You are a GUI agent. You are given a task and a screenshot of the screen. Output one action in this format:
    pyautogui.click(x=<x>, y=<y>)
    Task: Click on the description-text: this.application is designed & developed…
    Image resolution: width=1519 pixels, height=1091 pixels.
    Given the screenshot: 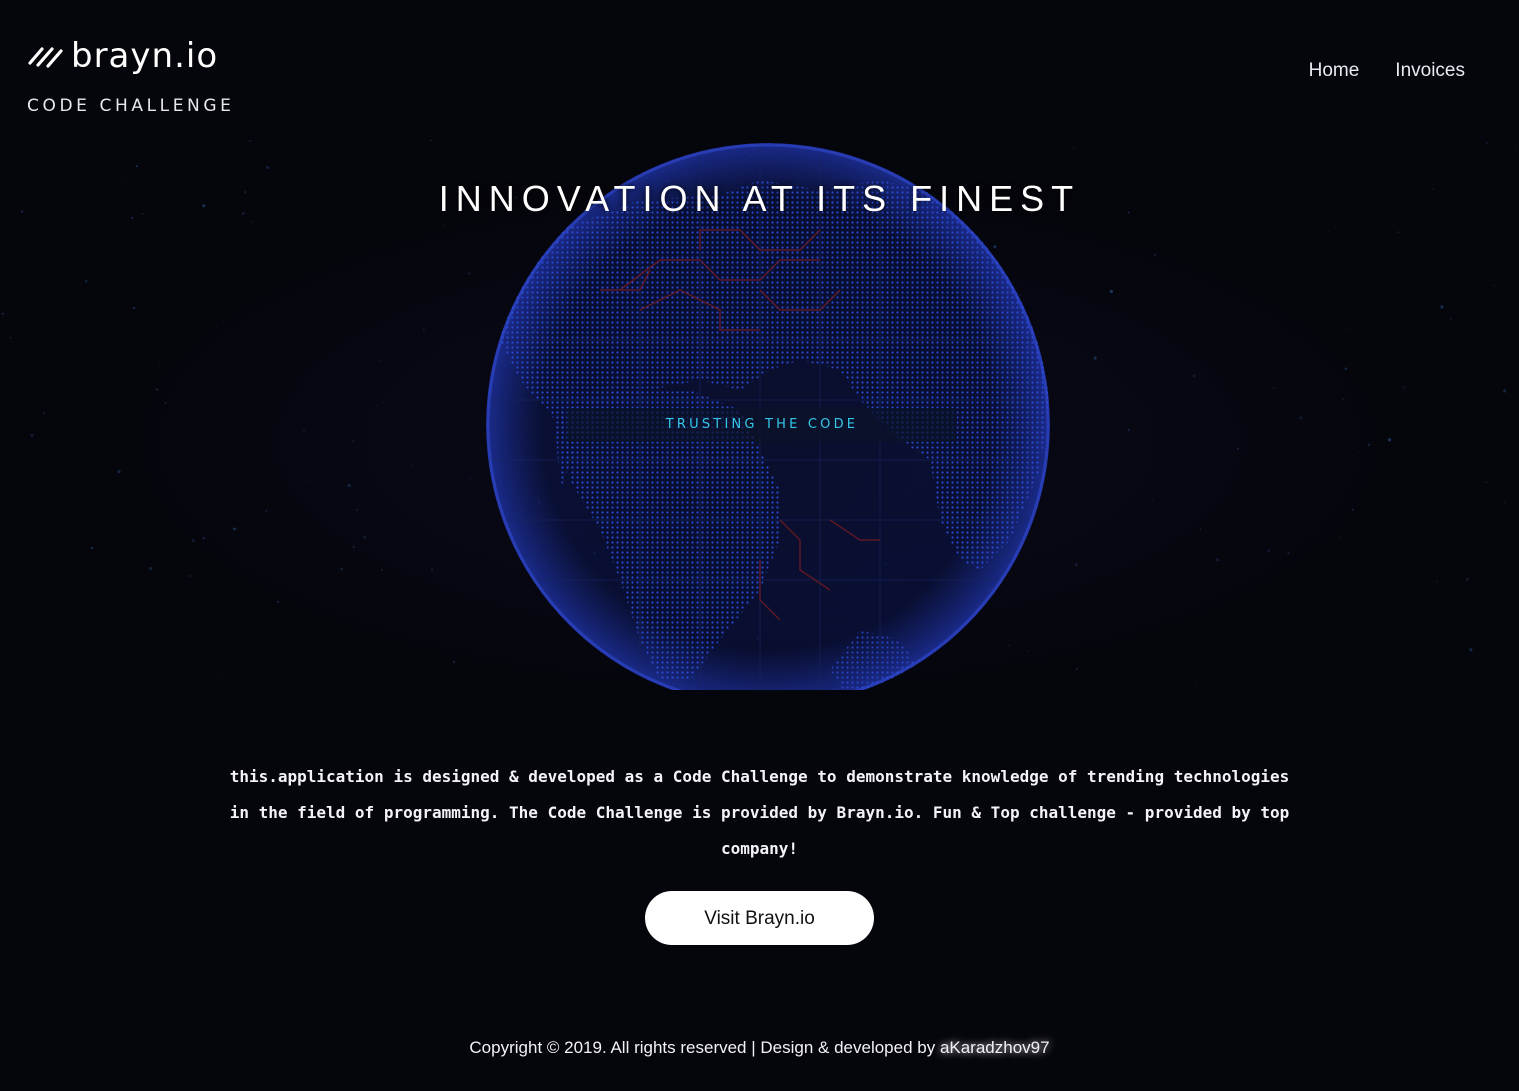 What is the action you would take?
    pyautogui.click(x=759, y=812)
    